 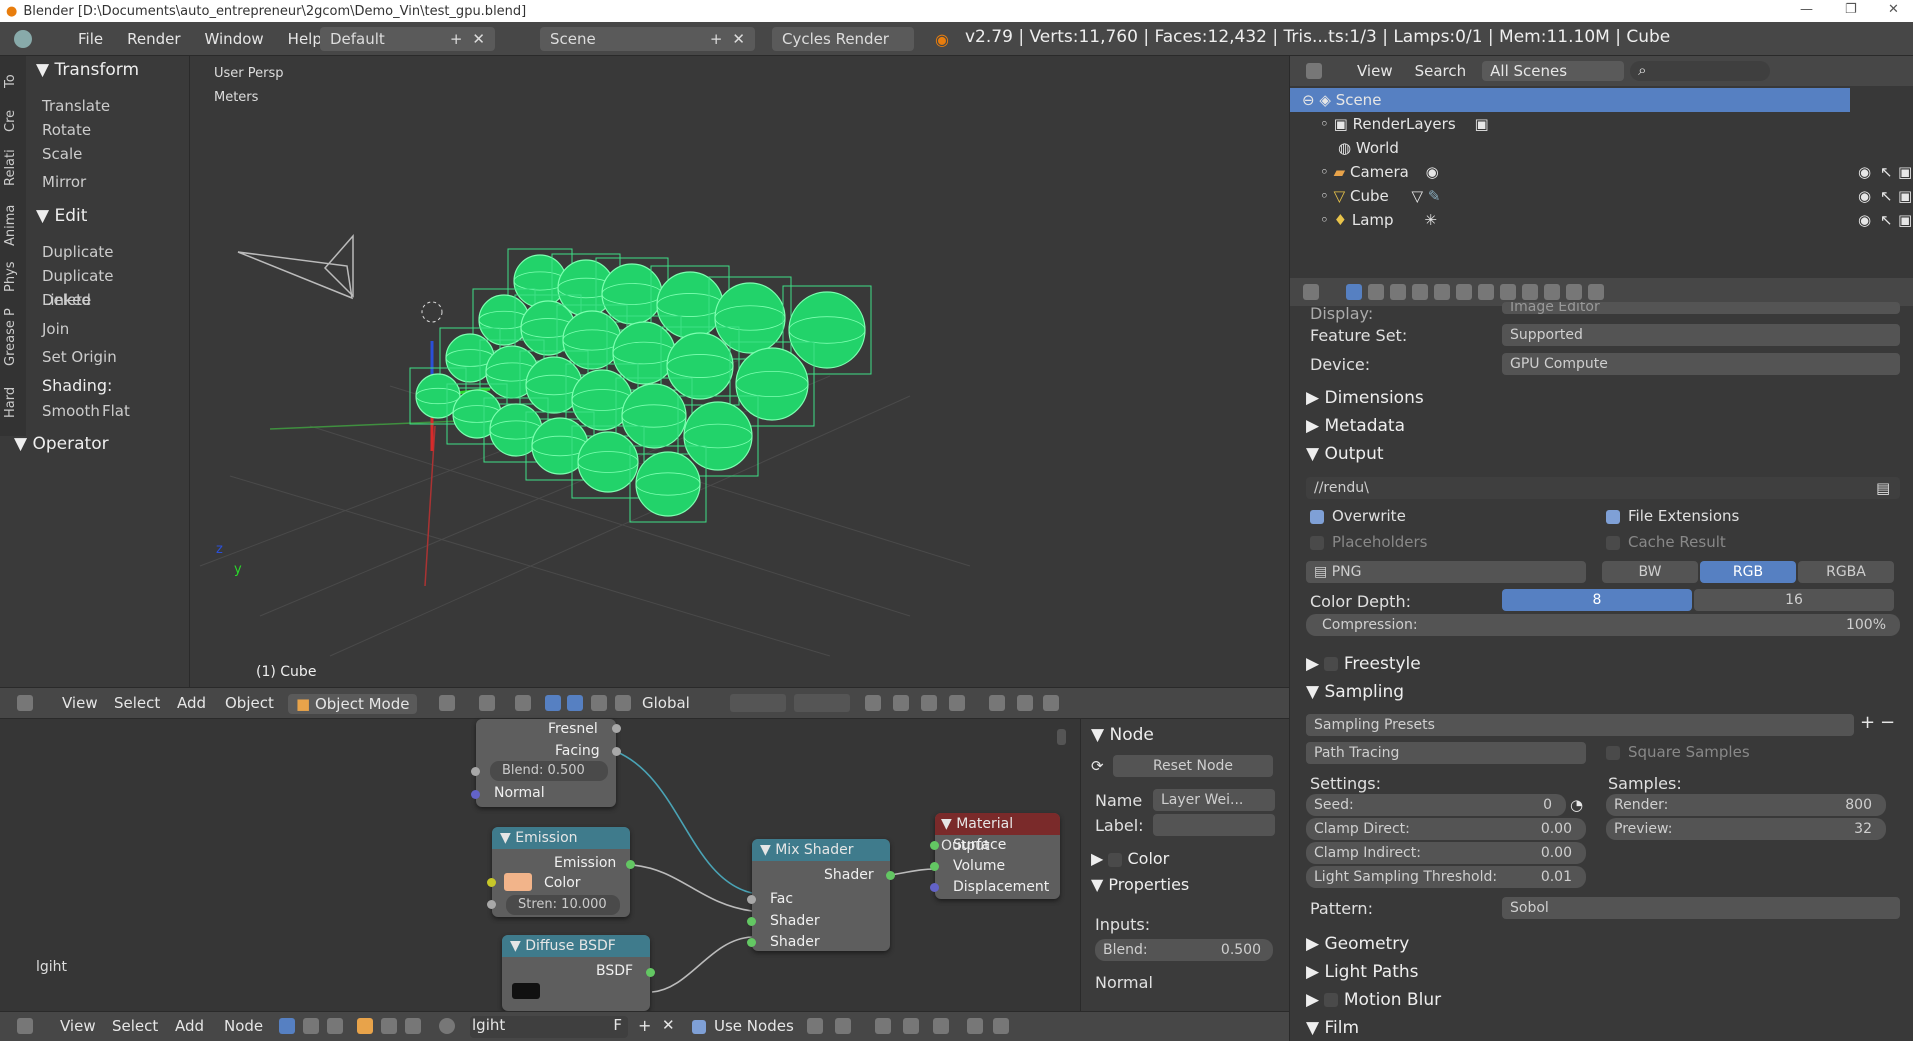 I want to click on scale-button: Scale, so click(x=98, y=154).